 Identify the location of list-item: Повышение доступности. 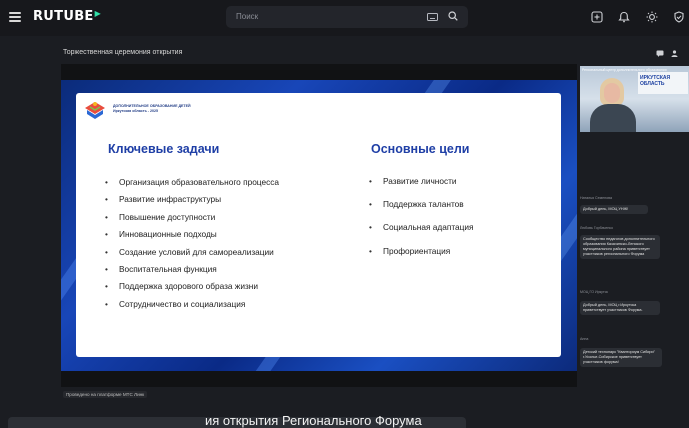
(192, 220).